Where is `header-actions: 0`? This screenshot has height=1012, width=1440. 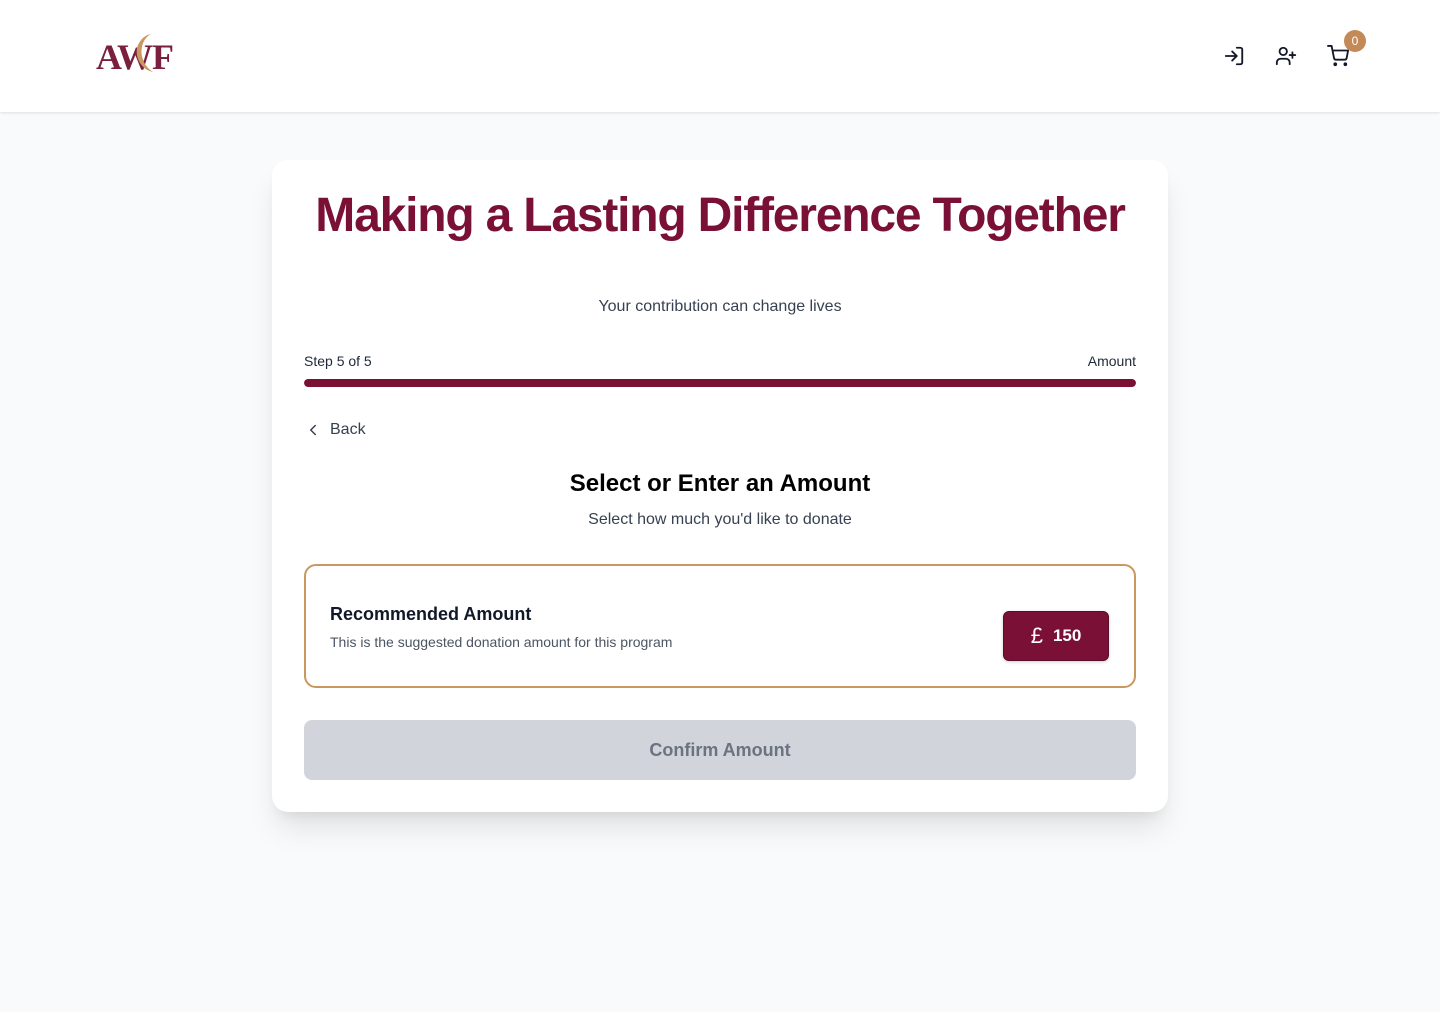 header-actions: 0 is located at coordinates (1293, 51).